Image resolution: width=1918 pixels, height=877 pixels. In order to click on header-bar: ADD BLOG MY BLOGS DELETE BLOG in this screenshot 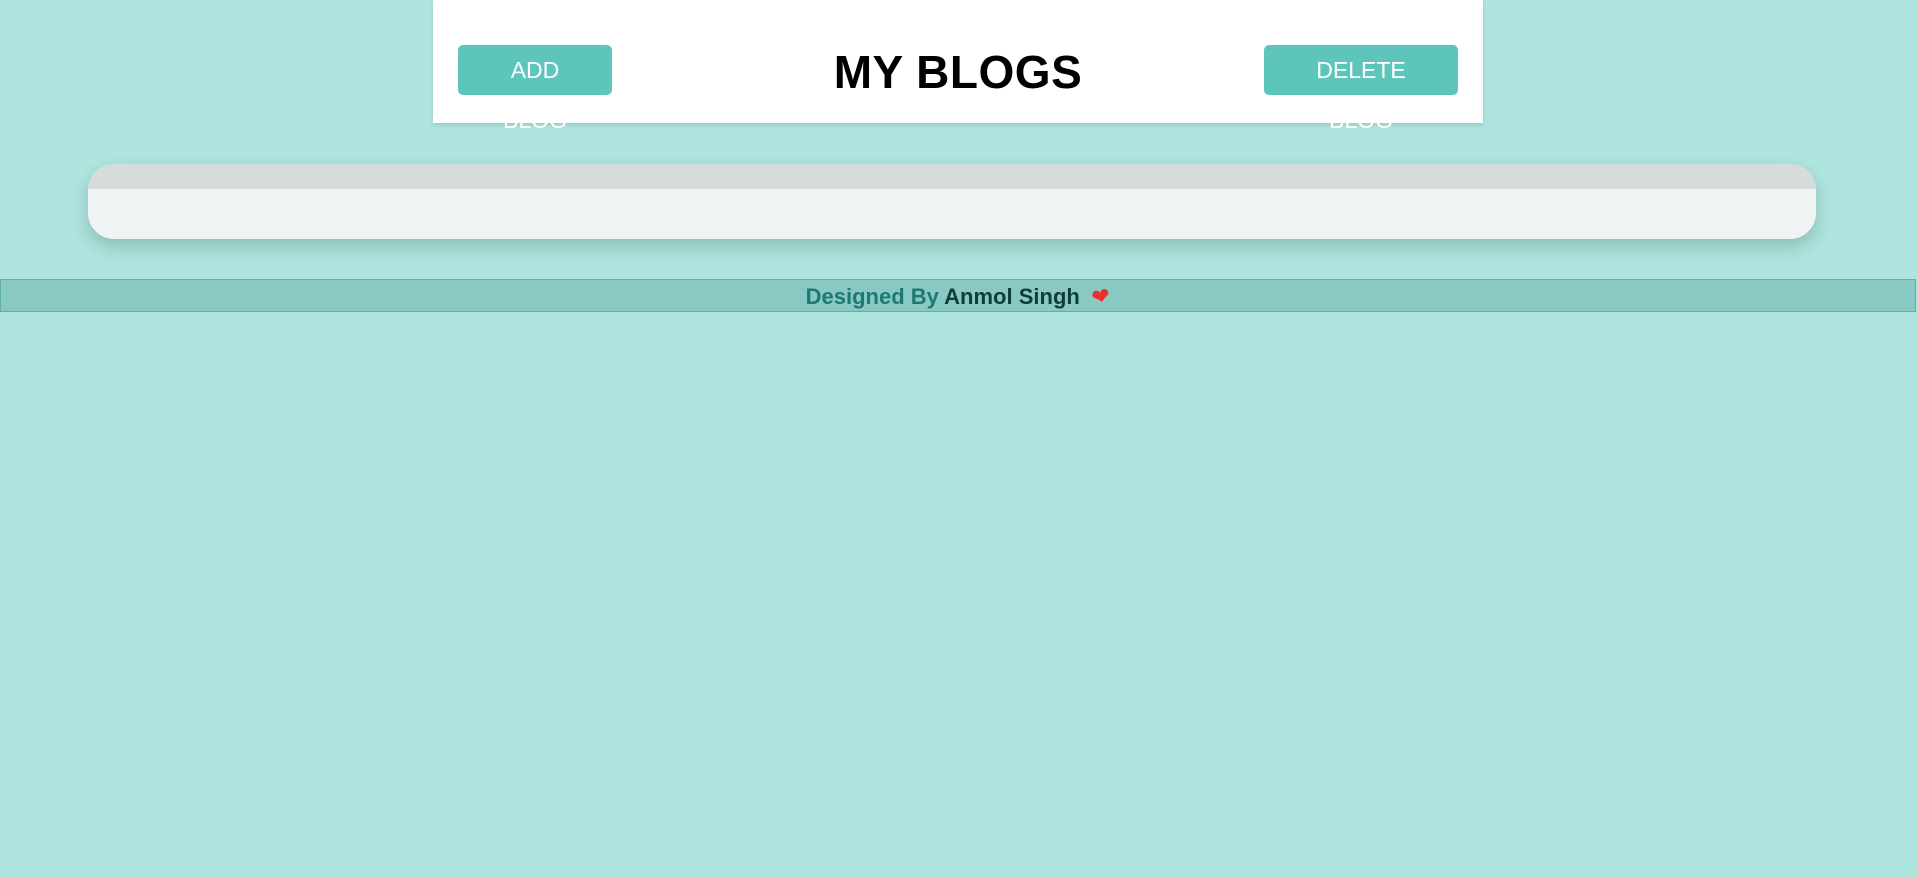, I will do `click(958, 66)`.